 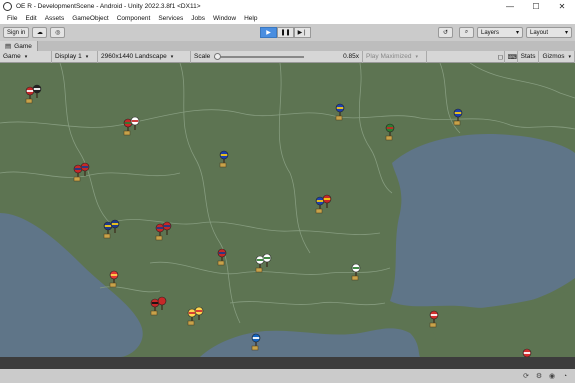 What do you see at coordinates (562, 6) in the screenshot?
I see `close-button: ✕` at bounding box center [562, 6].